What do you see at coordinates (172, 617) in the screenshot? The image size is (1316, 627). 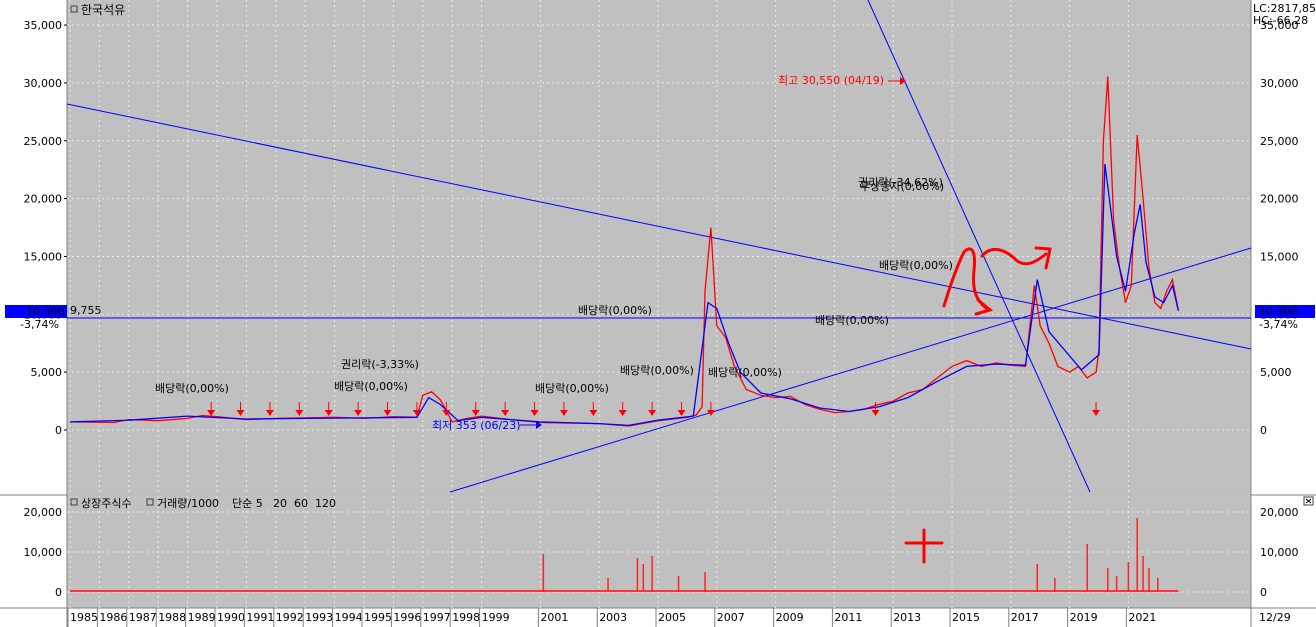 I see `x-tick-label: 1988` at bounding box center [172, 617].